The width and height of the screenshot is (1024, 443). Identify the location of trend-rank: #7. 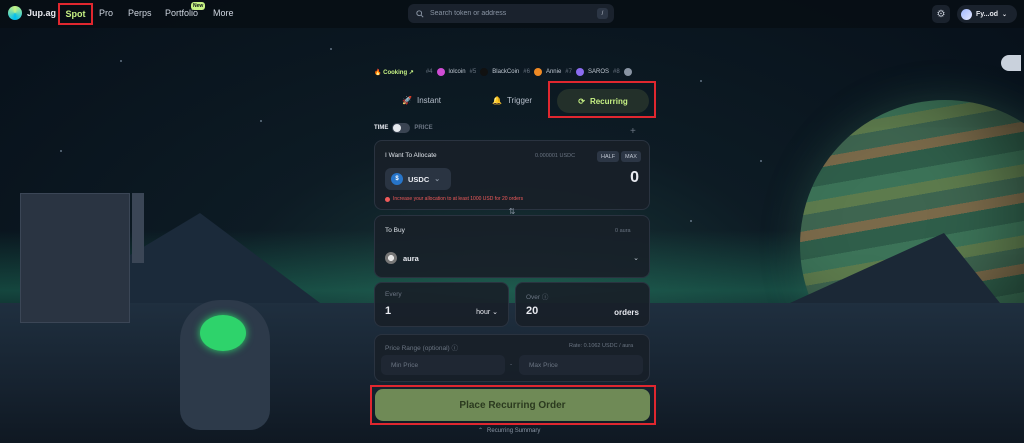
(568, 72).